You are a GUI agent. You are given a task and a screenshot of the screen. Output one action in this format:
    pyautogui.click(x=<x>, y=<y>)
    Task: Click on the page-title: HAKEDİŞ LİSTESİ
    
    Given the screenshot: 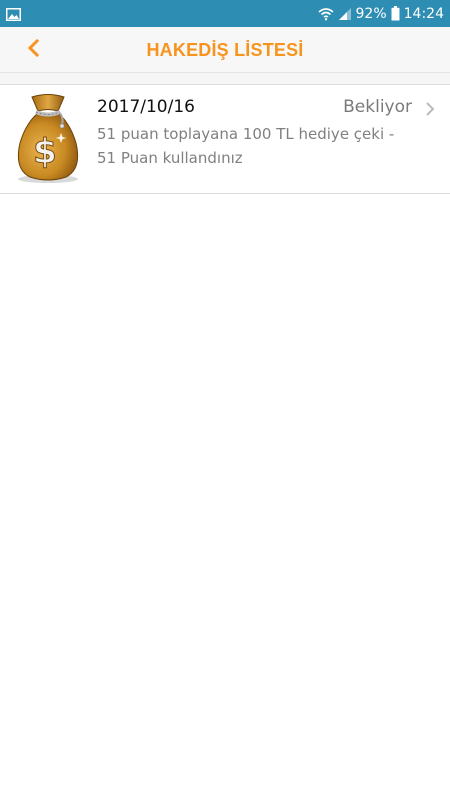 What is the action you would take?
    pyautogui.click(x=225, y=50)
    